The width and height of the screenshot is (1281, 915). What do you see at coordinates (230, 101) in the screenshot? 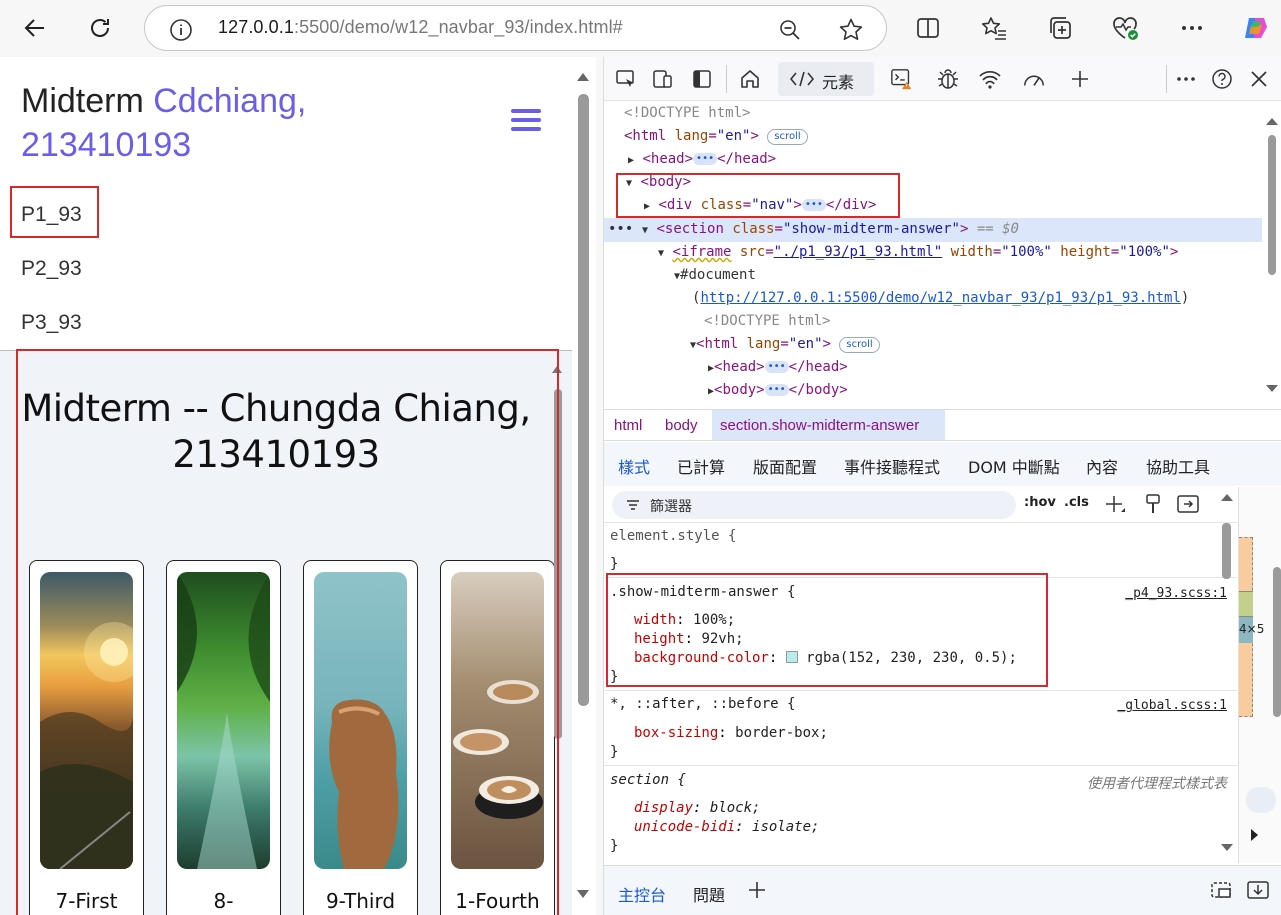
I see `brand-name: Cdchiang,` at bounding box center [230, 101].